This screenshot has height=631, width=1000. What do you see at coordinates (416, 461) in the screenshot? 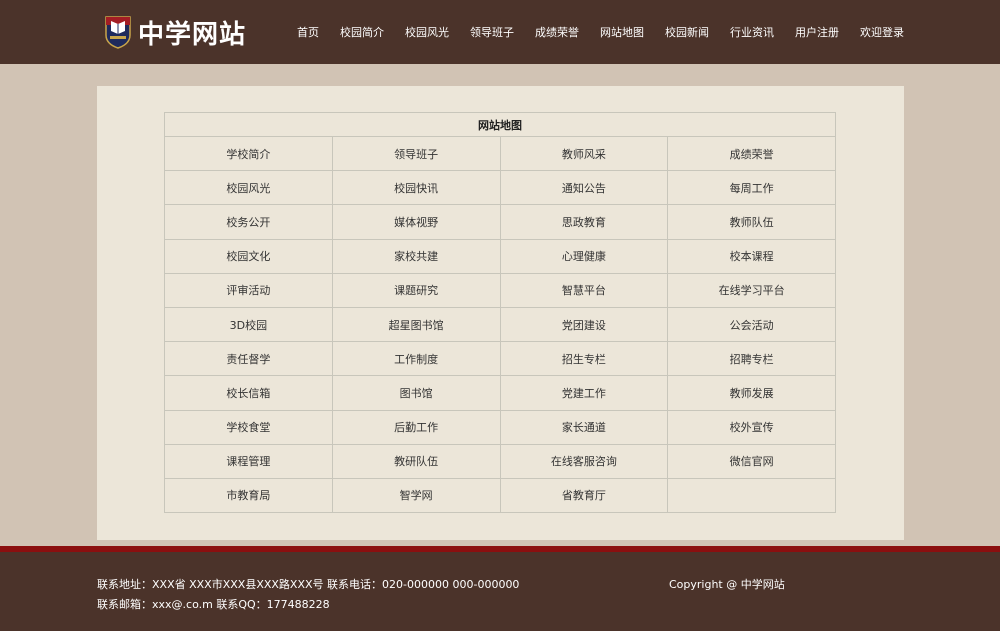
I see `sitemap-link: 教研队伍` at bounding box center [416, 461].